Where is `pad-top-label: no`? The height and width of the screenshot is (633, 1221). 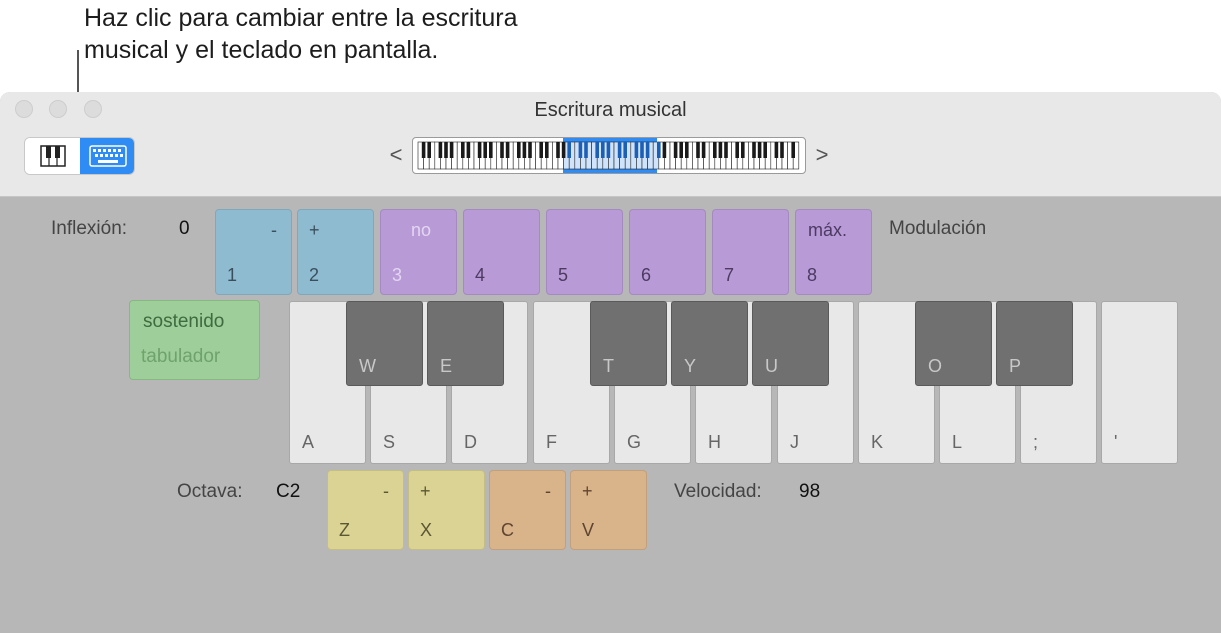 pad-top-label: no is located at coordinates (421, 230).